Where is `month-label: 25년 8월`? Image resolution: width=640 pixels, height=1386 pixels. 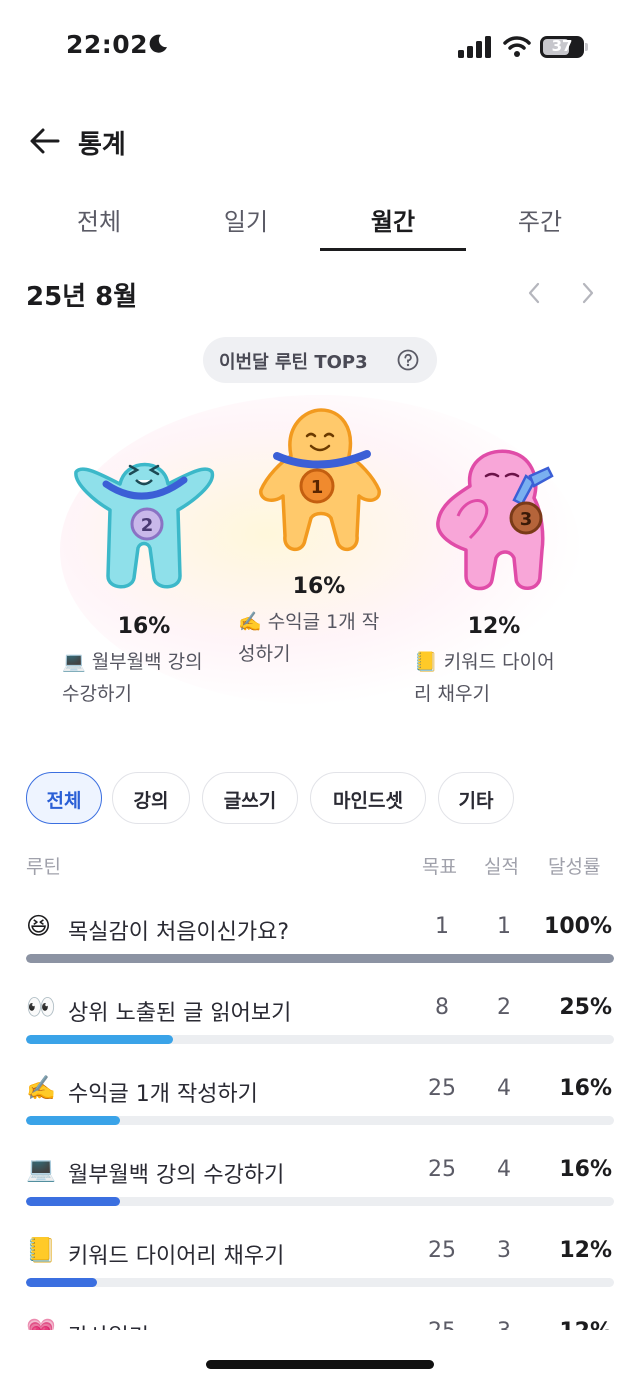 month-label: 25년 8월 is located at coordinates (82, 297).